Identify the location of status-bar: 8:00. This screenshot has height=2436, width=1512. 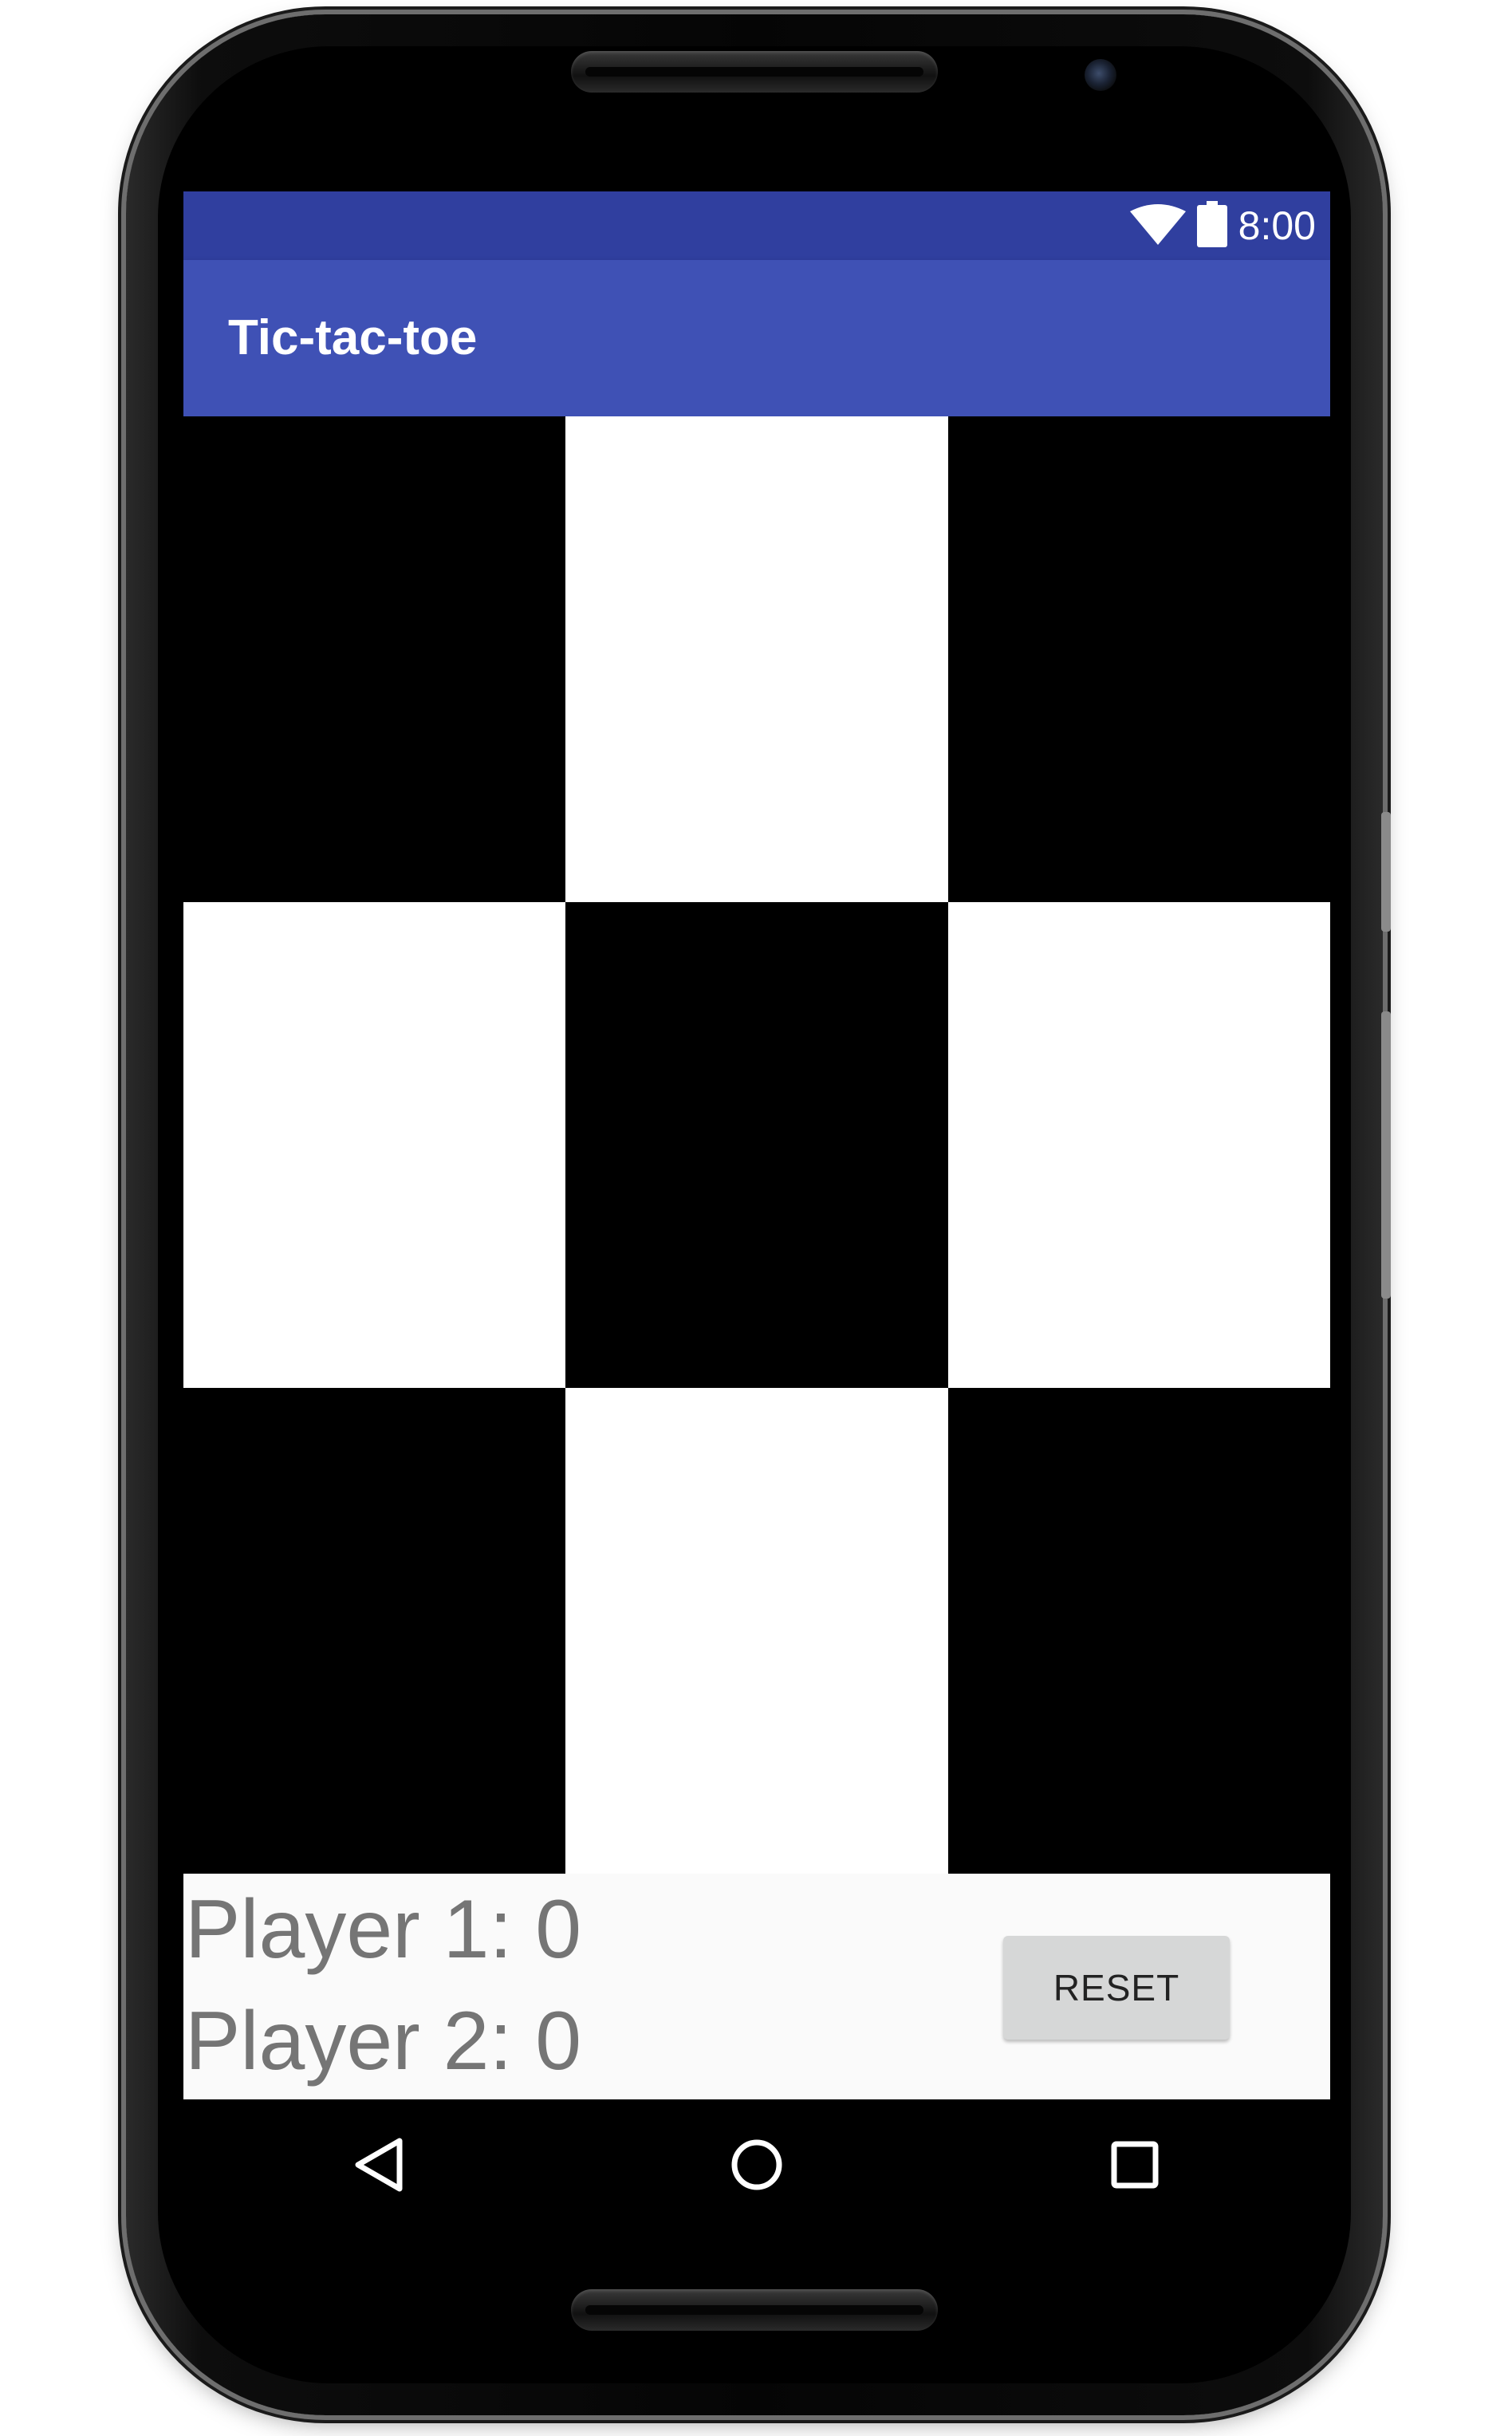
(756, 226).